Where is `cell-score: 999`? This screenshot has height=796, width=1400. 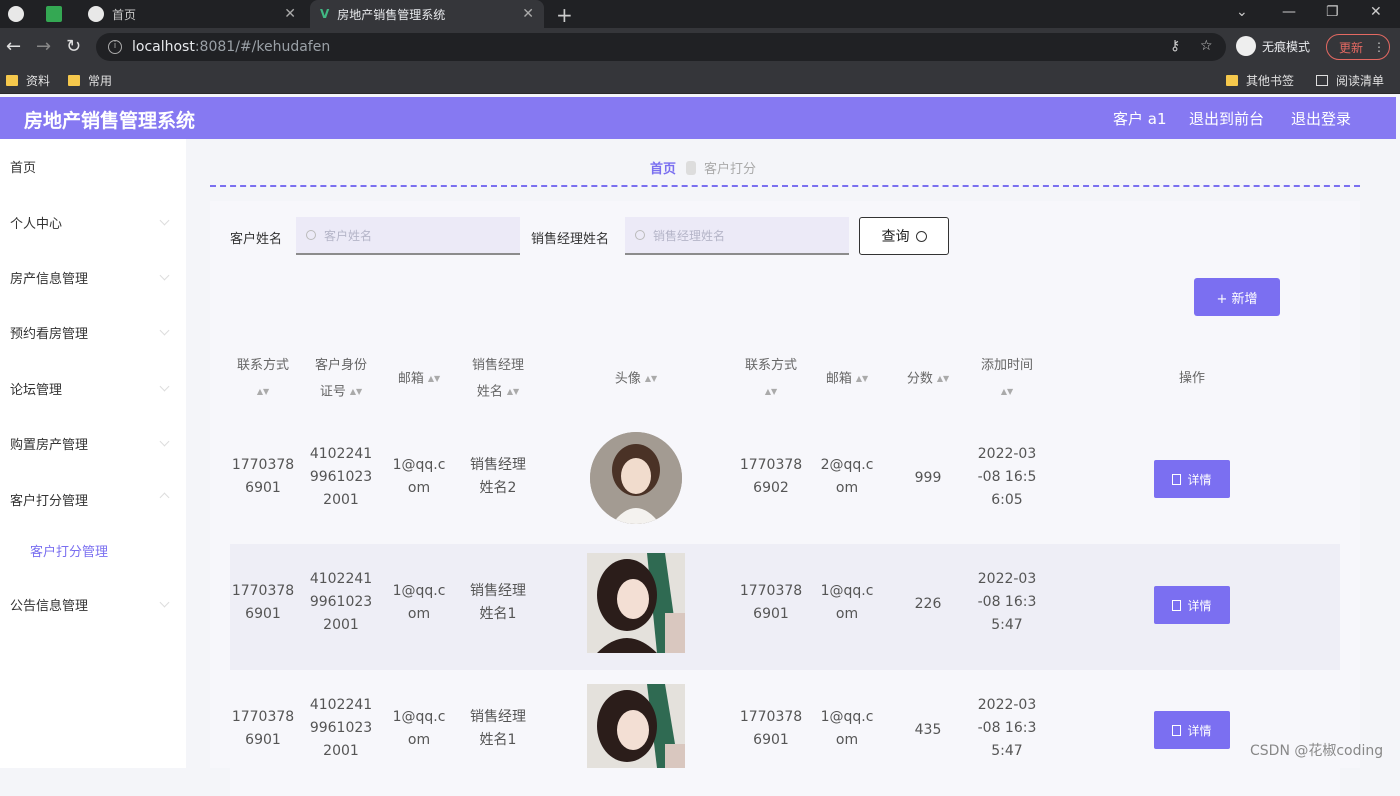 cell-score: 999 is located at coordinates (928, 478).